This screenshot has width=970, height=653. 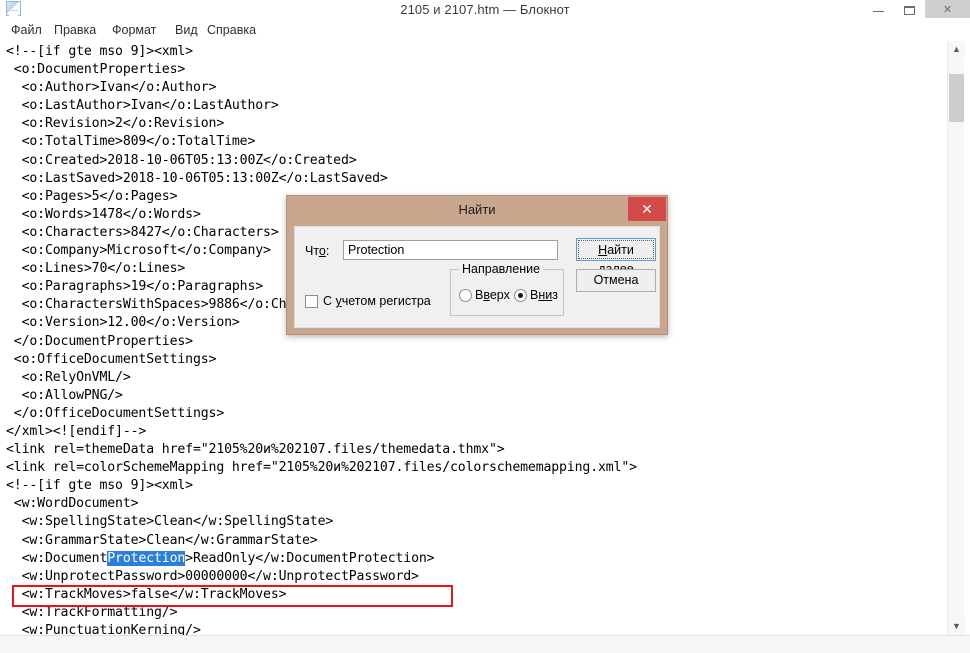 What do you see at coordinates (134, 30) in the screenshot?
I see `menu-item-format: Формат` at bounding box center [134, 30].